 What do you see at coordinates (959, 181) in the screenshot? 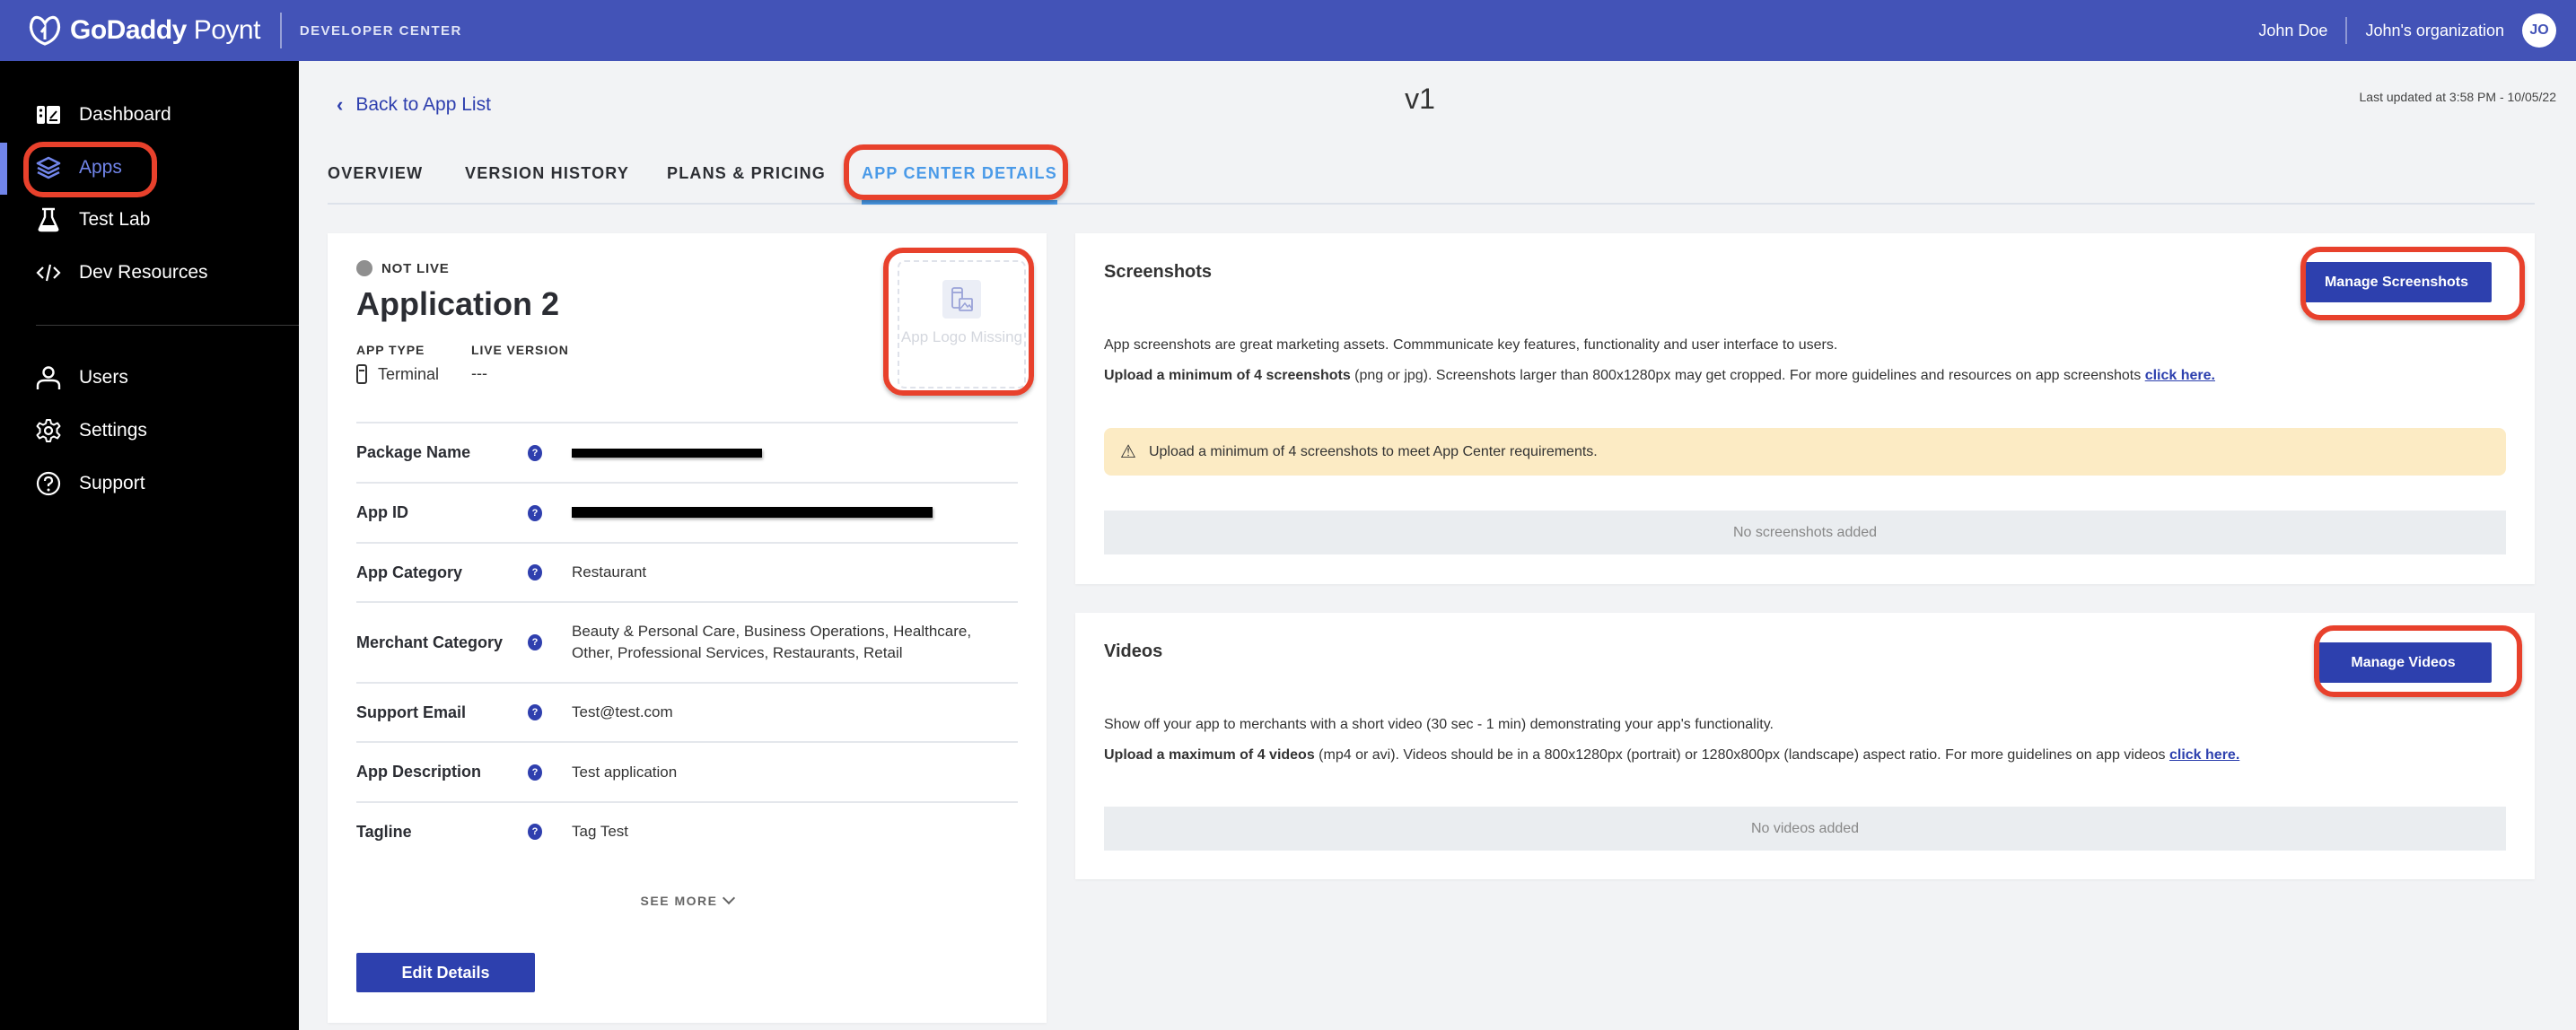
I see `tab-app-center-details: APP CENTER DETAILS` at bounding box center [959, 181].